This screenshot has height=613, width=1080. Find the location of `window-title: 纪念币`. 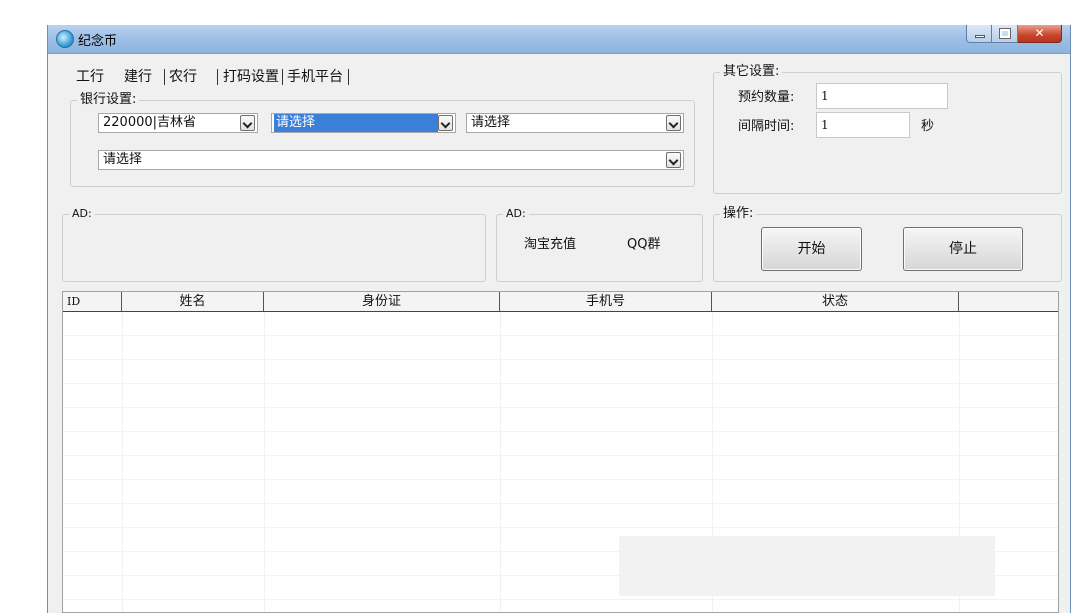

window-title: 纪念币 is located at coordinates (98, 41).